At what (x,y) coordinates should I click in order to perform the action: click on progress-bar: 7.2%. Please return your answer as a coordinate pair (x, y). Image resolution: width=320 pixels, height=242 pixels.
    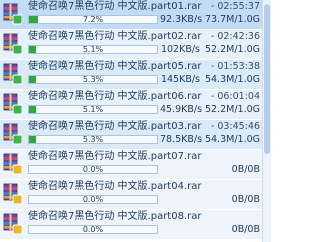
    Looking at the image, I should click on (93, 19).